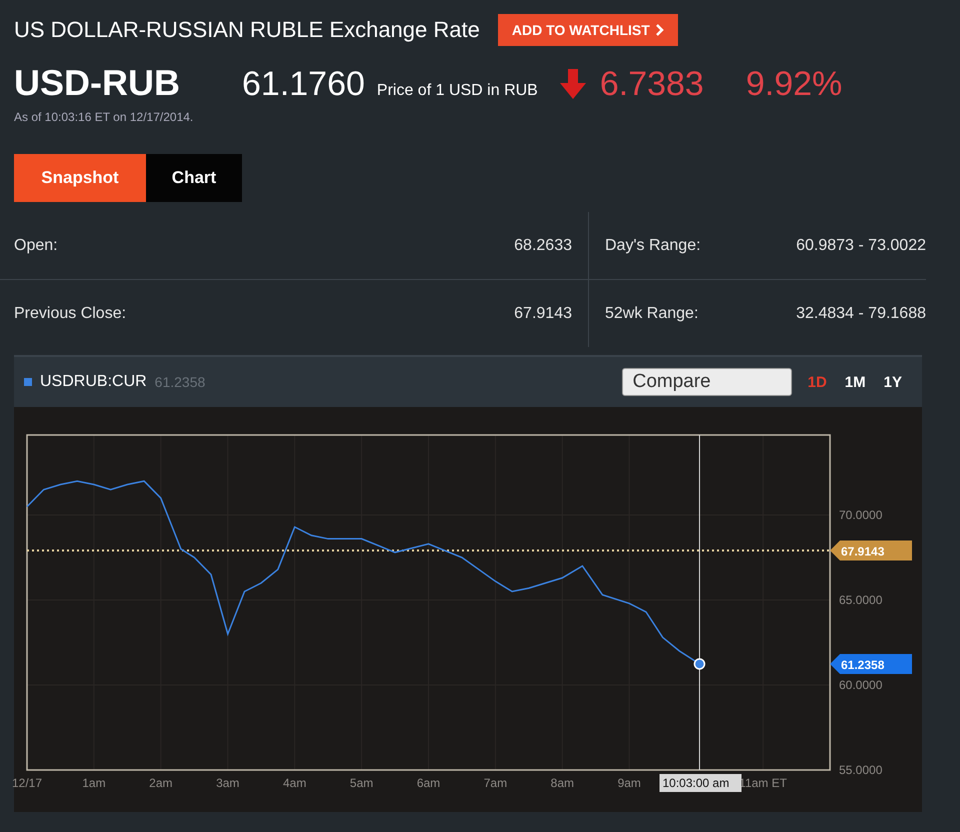  What do you see at coordinates (70, 313) in the screenshot?
I see `stat-label: Previous Close:` at bounding box center [70, 313].